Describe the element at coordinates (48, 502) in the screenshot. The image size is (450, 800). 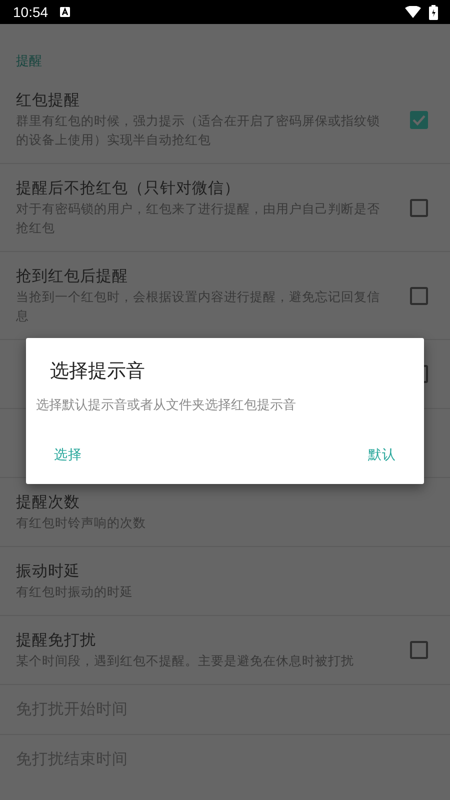
I see `preference-title: 提醒次数` at that location.